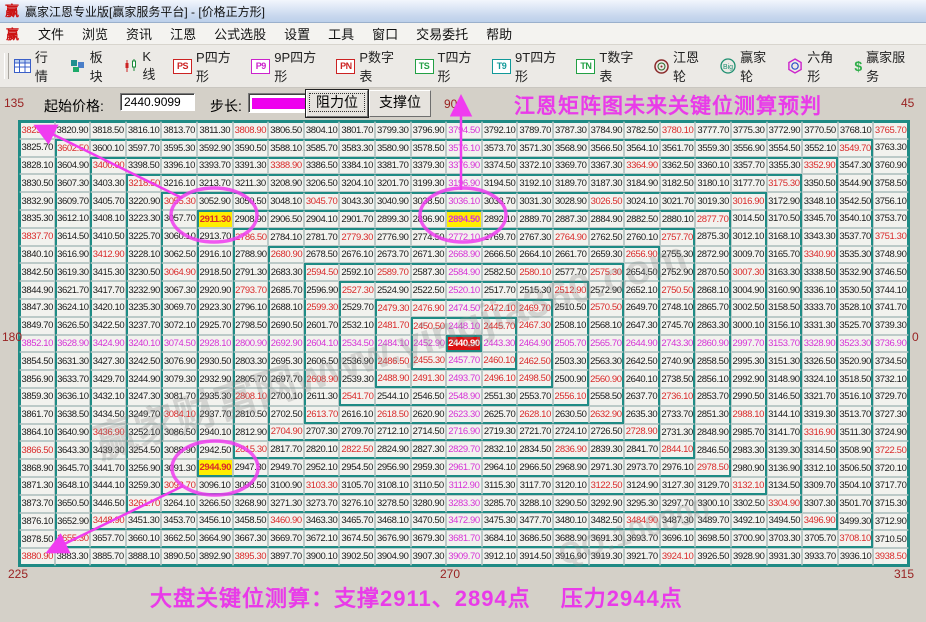 Image resolution: width=926 pixels, height=622 pixels. What do you see at coordinates (392, 557) in the screenshot?
I see `matrix-cell: 3904.90` at bounding box center [392, 557].